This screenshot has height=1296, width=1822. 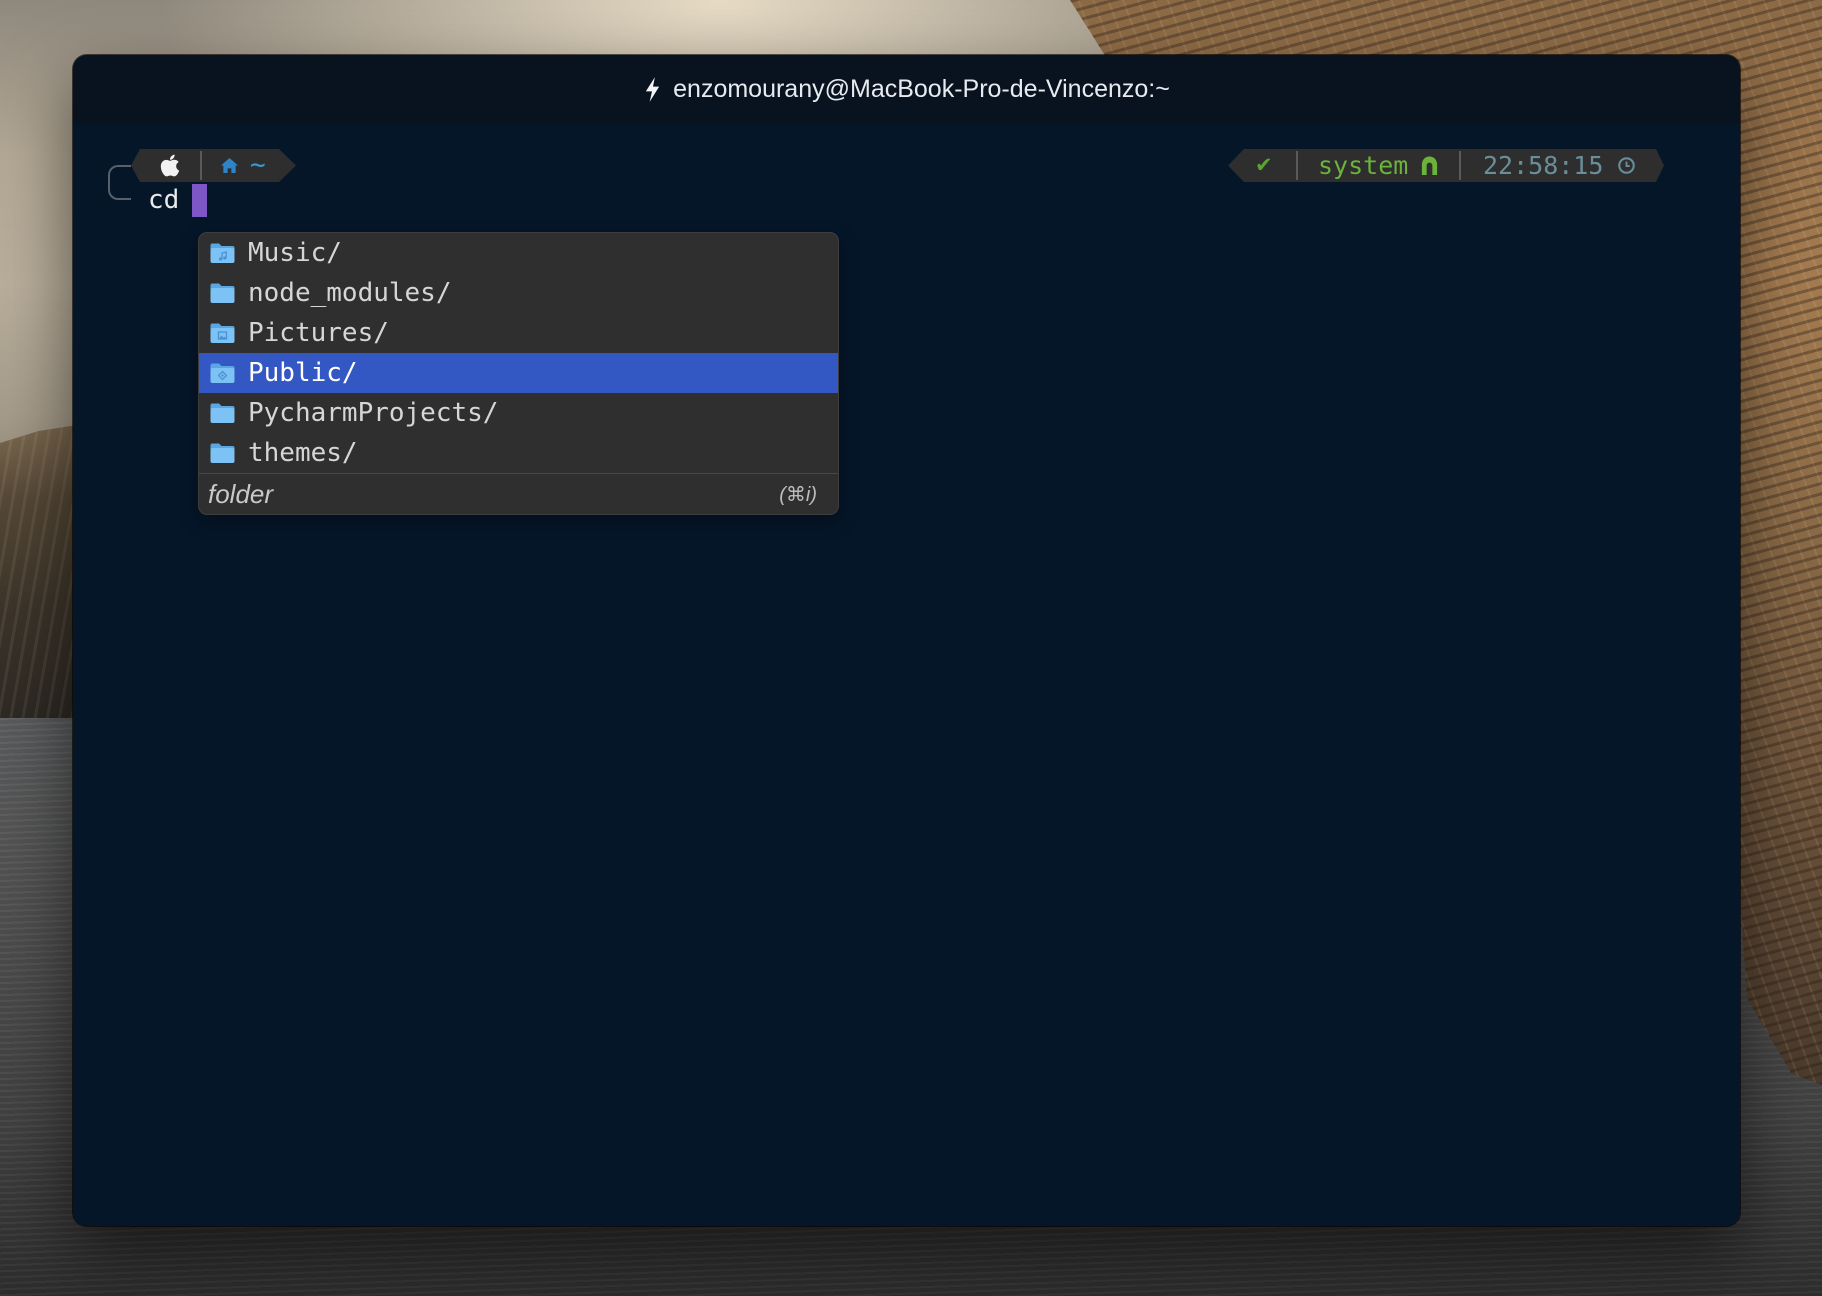 I want to click on item-description: folder, so click(x=241, y=493).